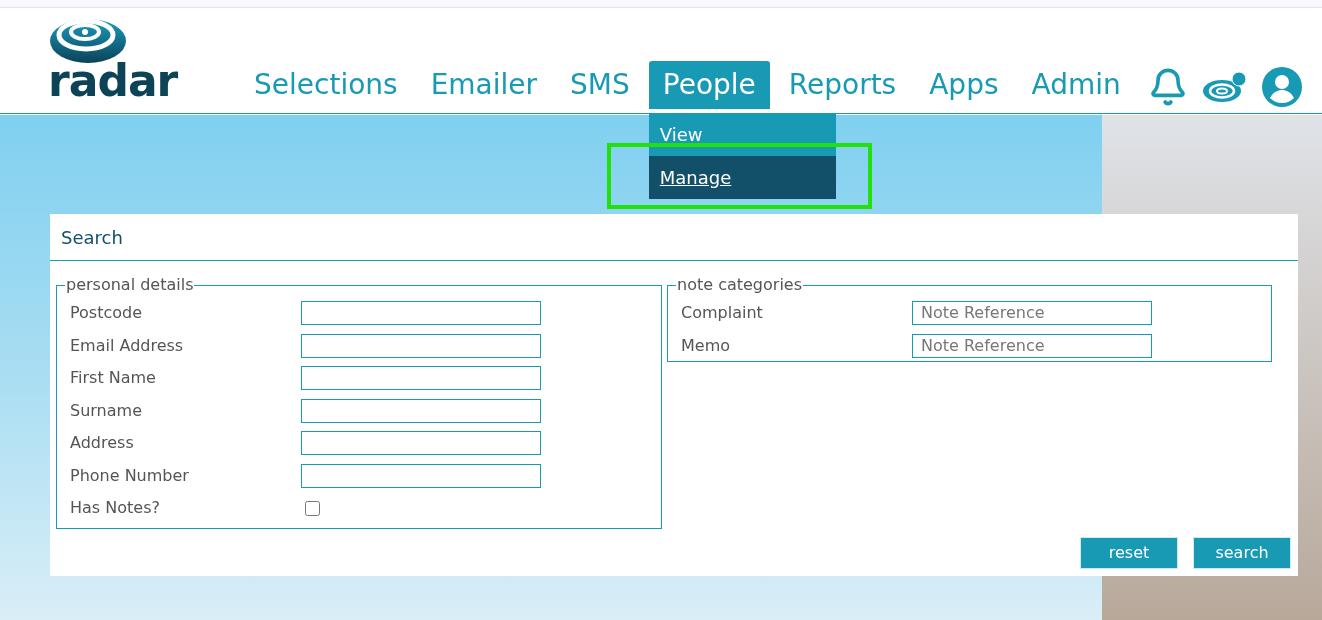 The image size is (1322, 620). I want to click on nav-tab: Admin, so click(1076, 85).